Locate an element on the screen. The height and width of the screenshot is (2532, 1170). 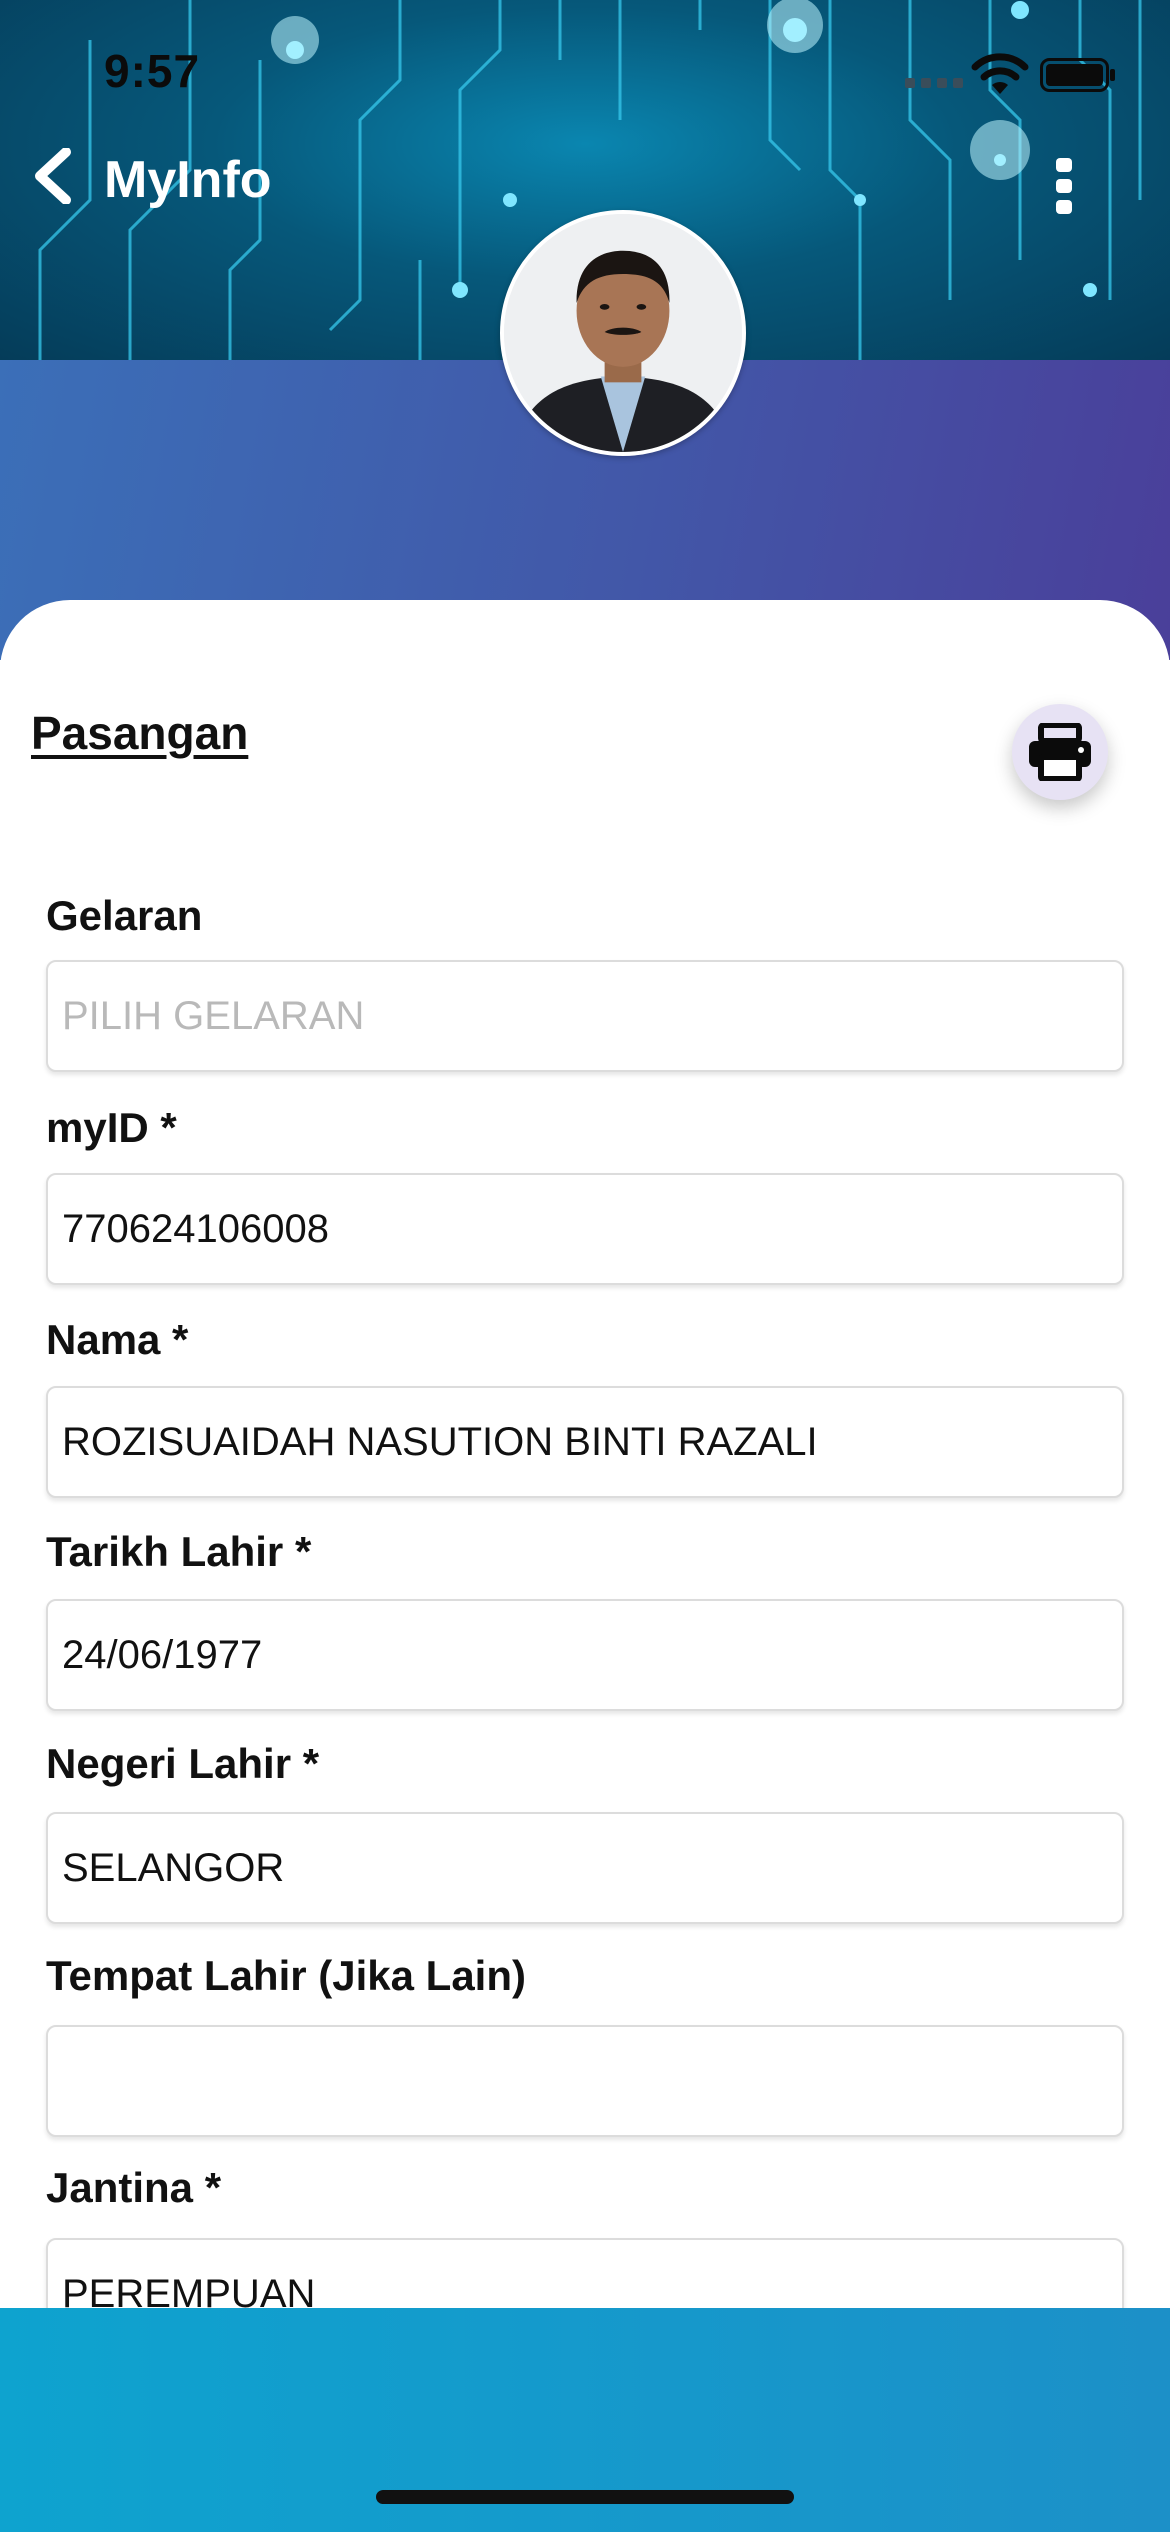
negeri-lahir-label: Negeri Lahir * is located at coordinates (183, 1763).